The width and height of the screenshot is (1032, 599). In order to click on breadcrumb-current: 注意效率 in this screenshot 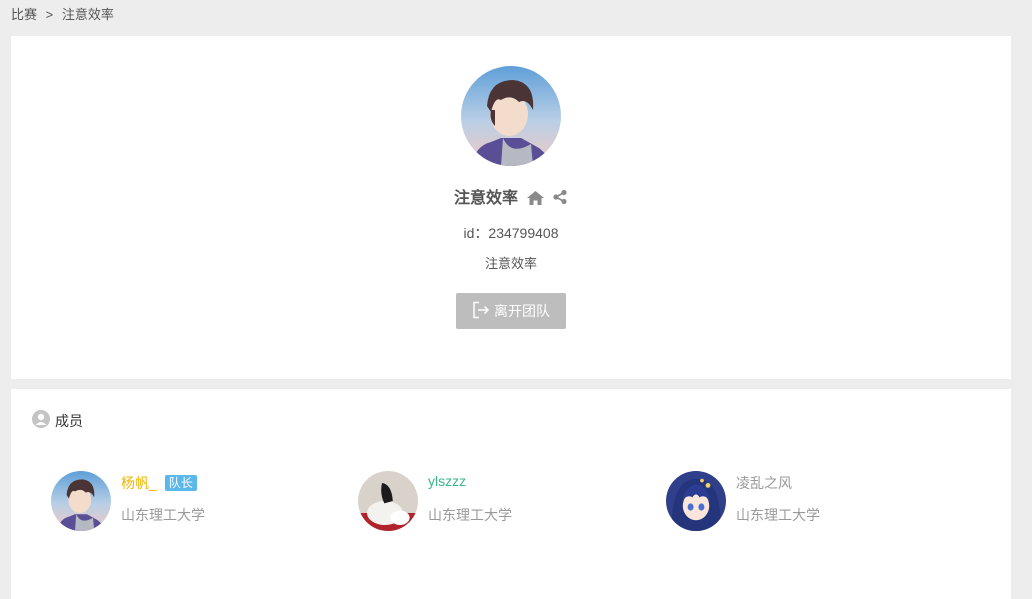, I will do `click(87, 14)`.